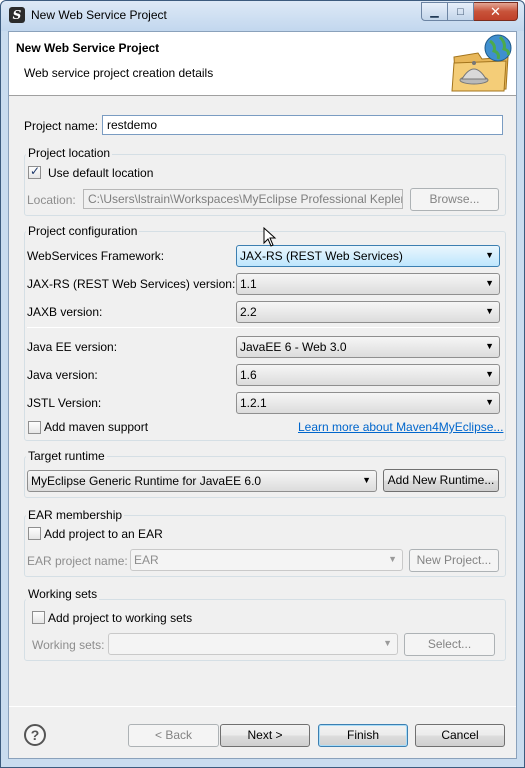  I want to click on add-to-working-sets-label: Add project to working sets, so click(120, 618).